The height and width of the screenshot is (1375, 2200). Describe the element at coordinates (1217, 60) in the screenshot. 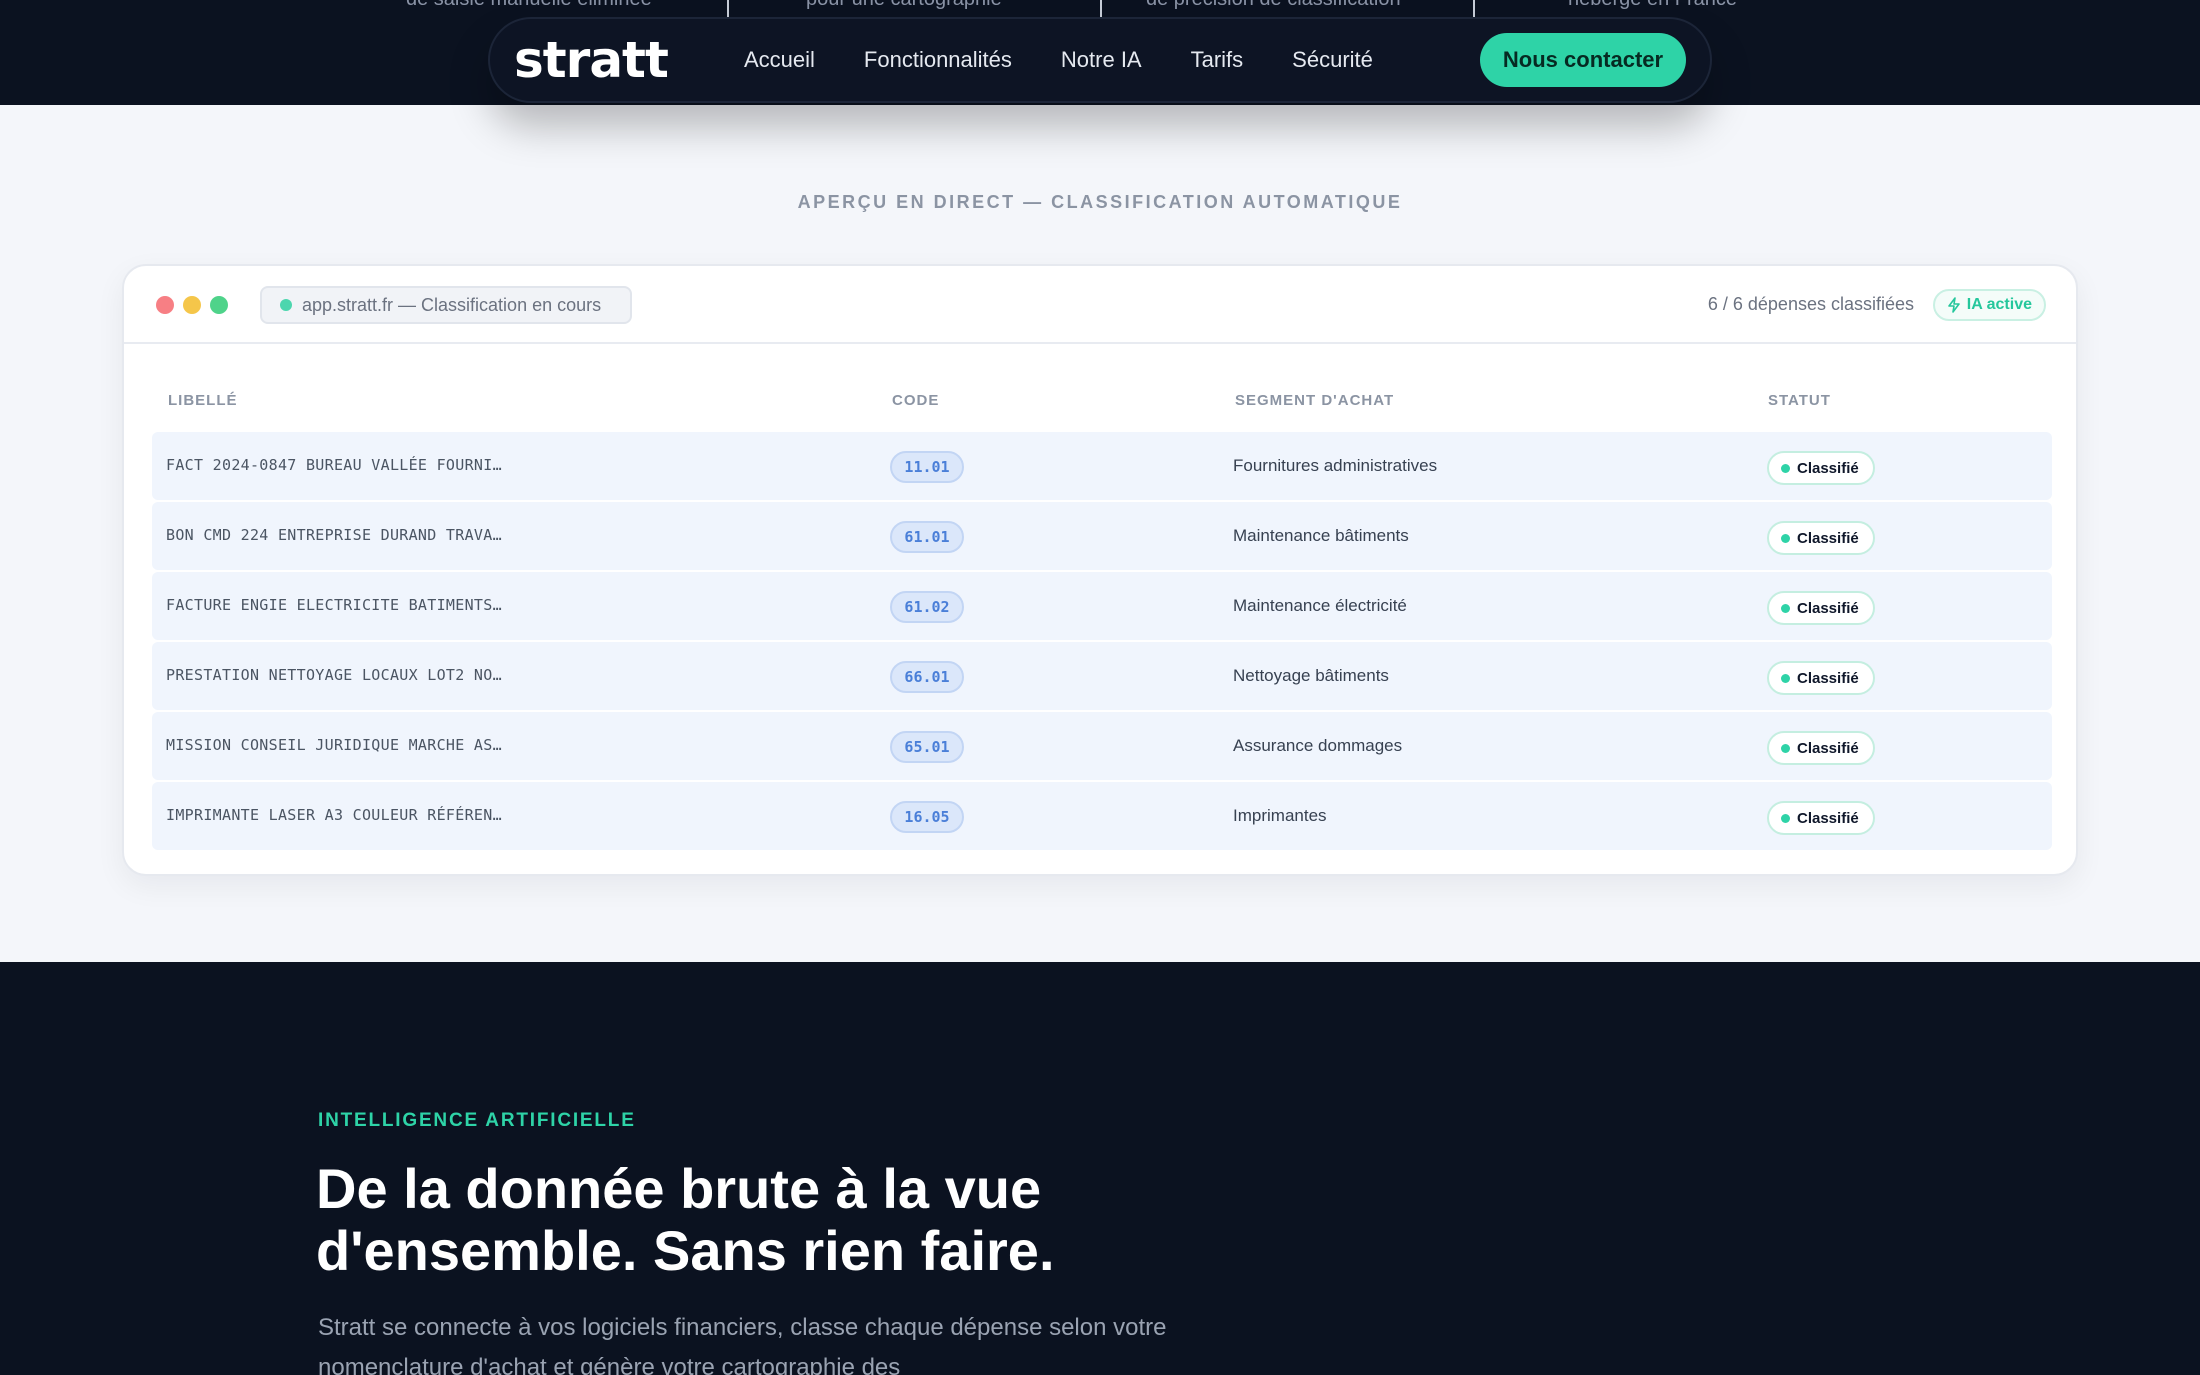

I see `nav-link-tarifs: Tarifs` at that location.